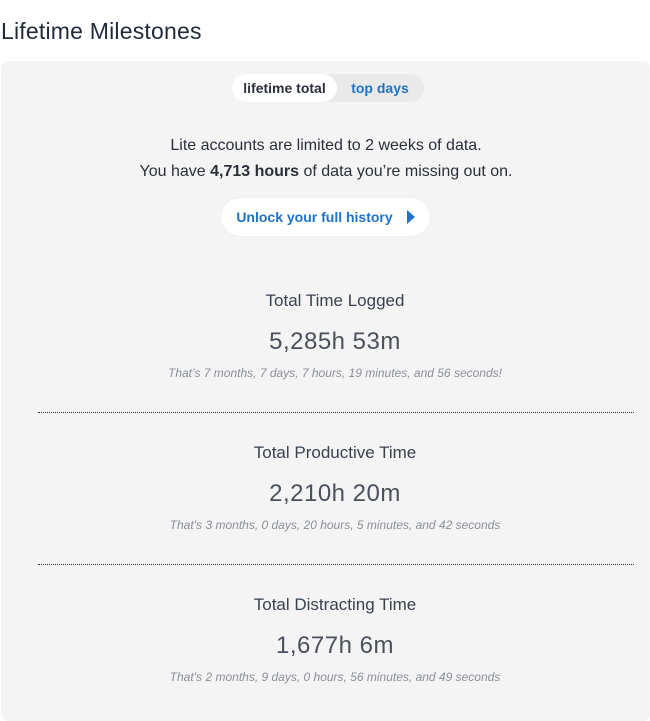  What do you see at coordinates (175, 171) in the screenshot?
I see `lite-notice-prefix: You have` at bounding box center [175, 171].